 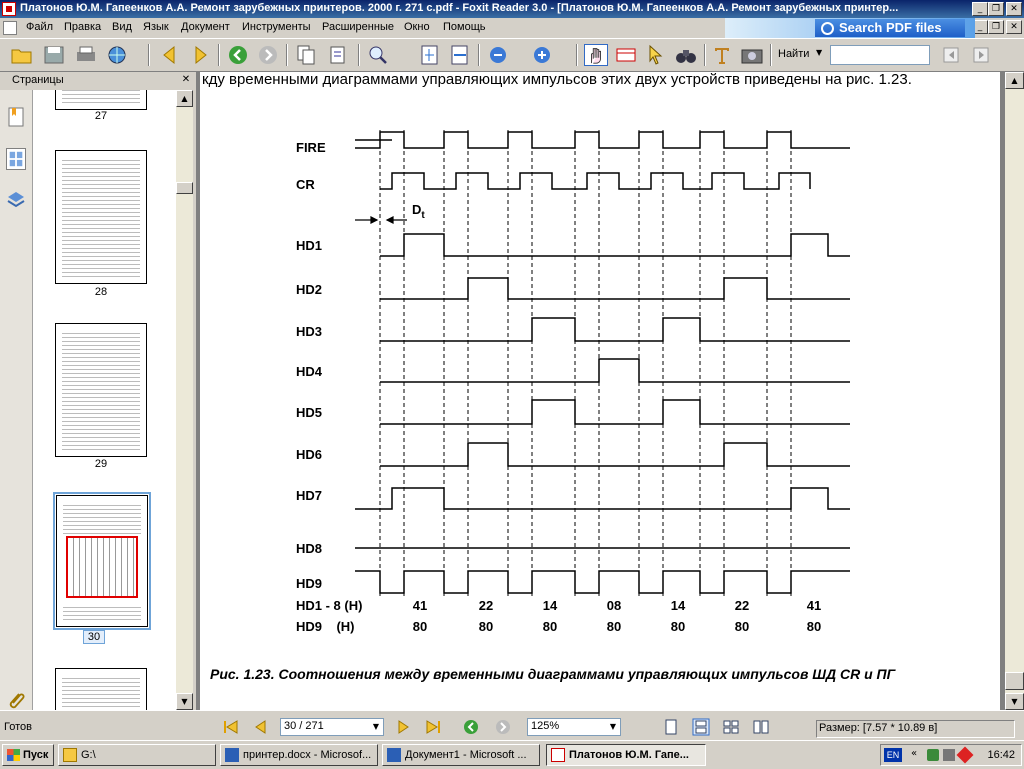 What do you see at coordinates (701, 727) in the screenshot?
I see `continuous-view-icon` at bounding box center [701, 727].